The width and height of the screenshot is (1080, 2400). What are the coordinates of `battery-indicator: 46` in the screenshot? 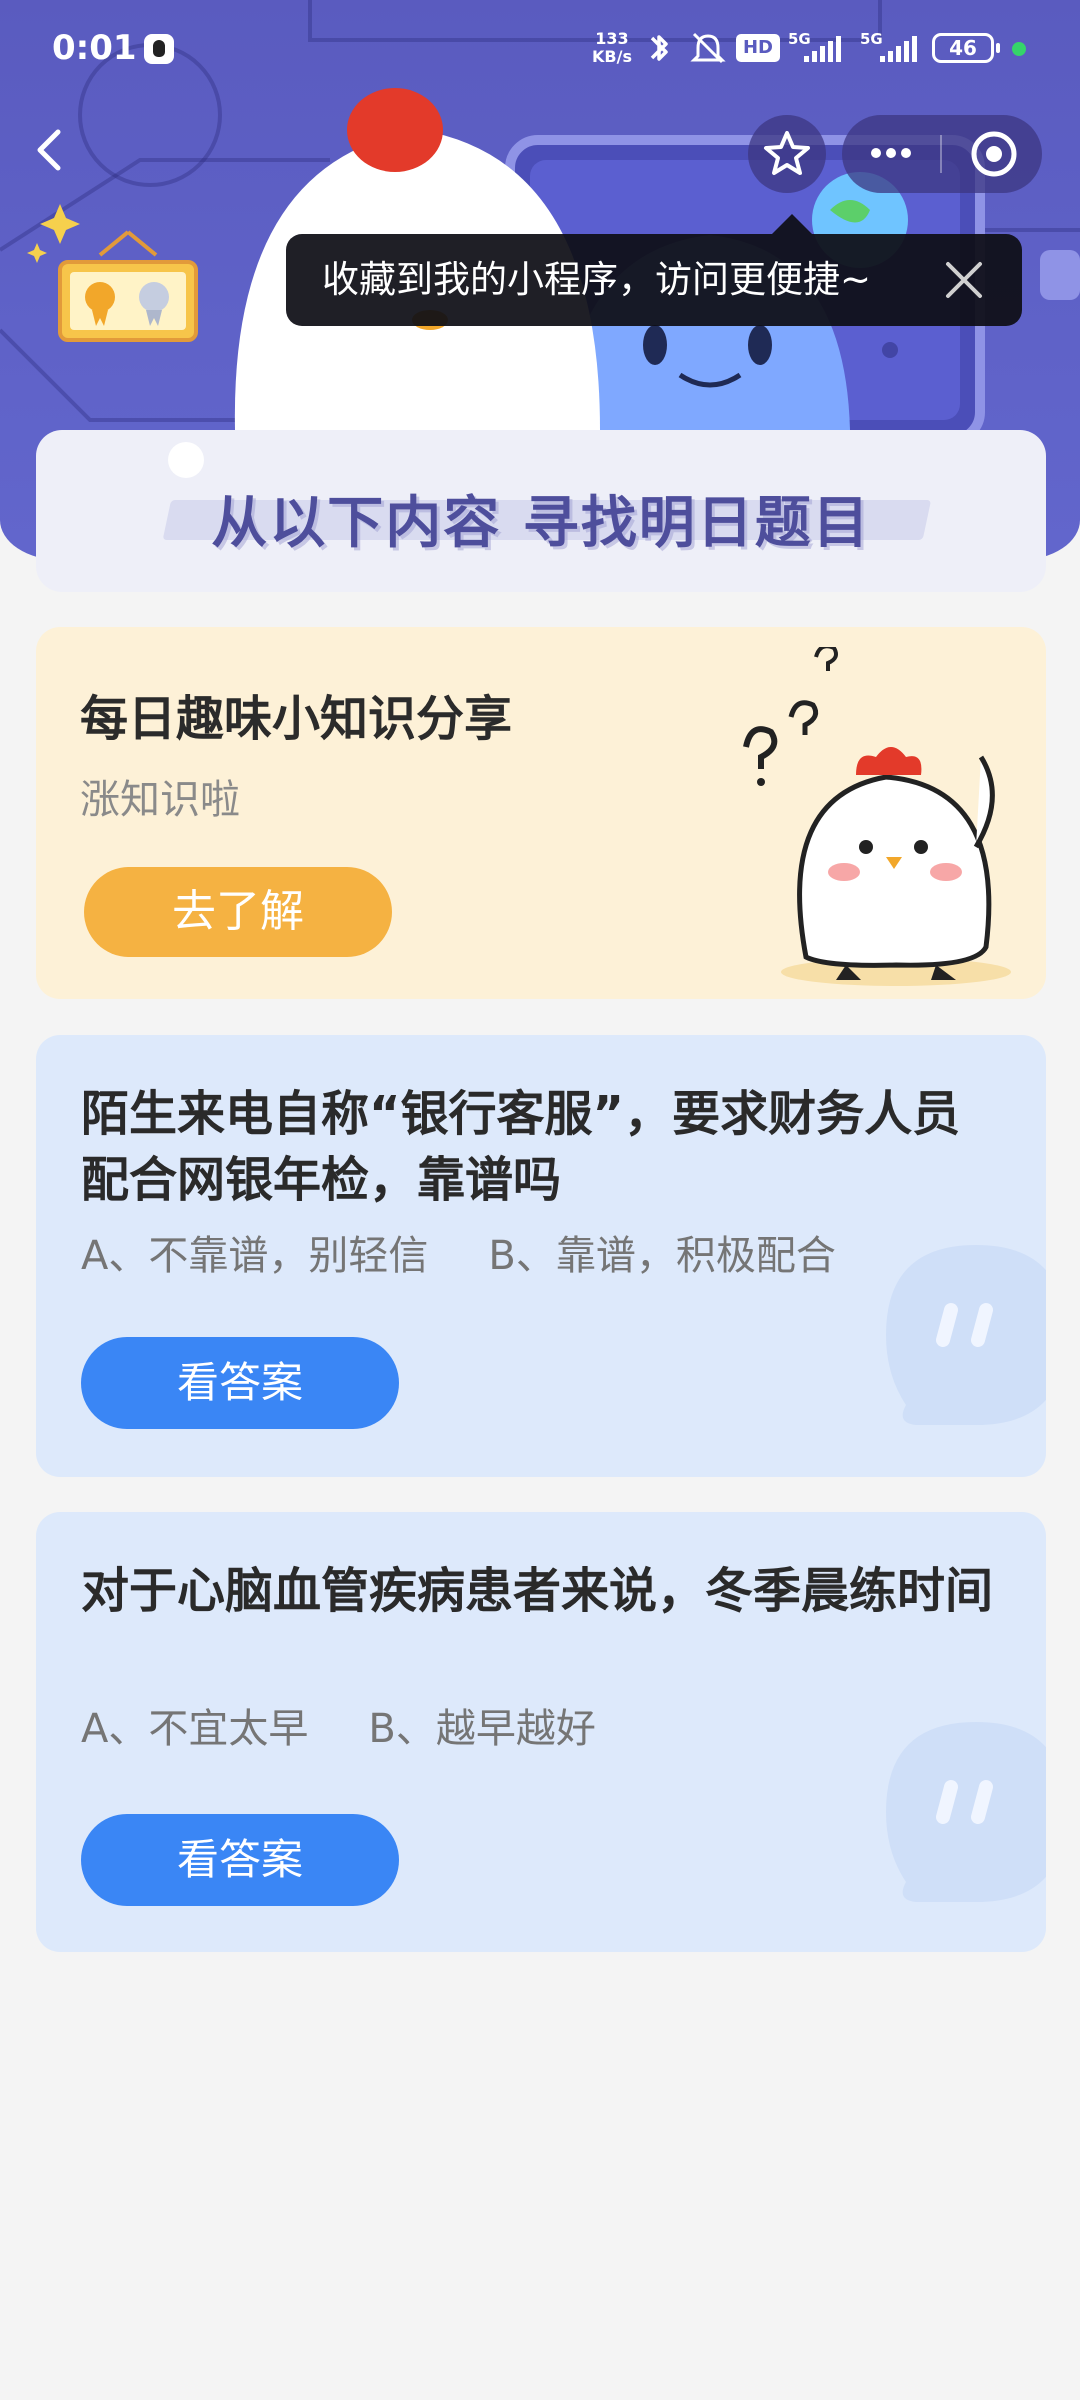 It's located at (966, 48).